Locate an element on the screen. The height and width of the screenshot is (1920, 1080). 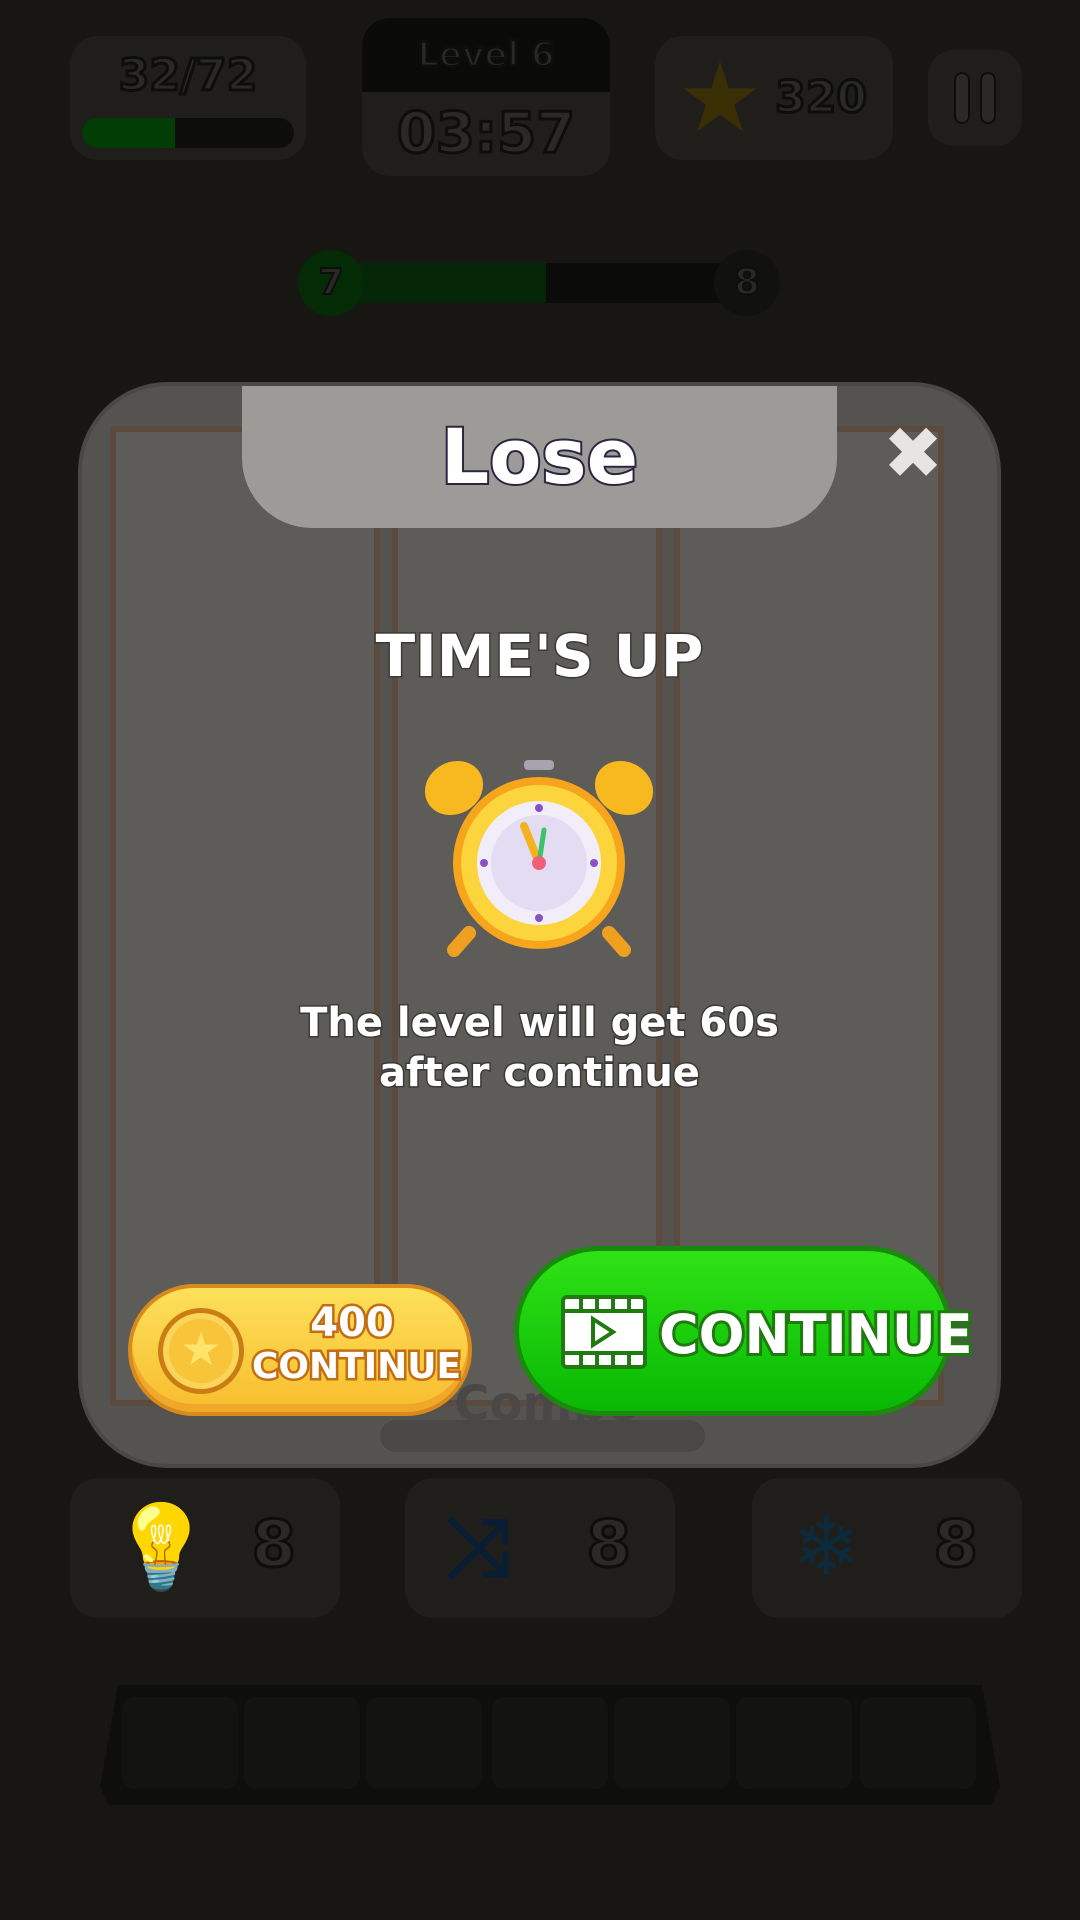
watch-ad-continue-button: CONTINUE is located at coordinates (745, 1331).